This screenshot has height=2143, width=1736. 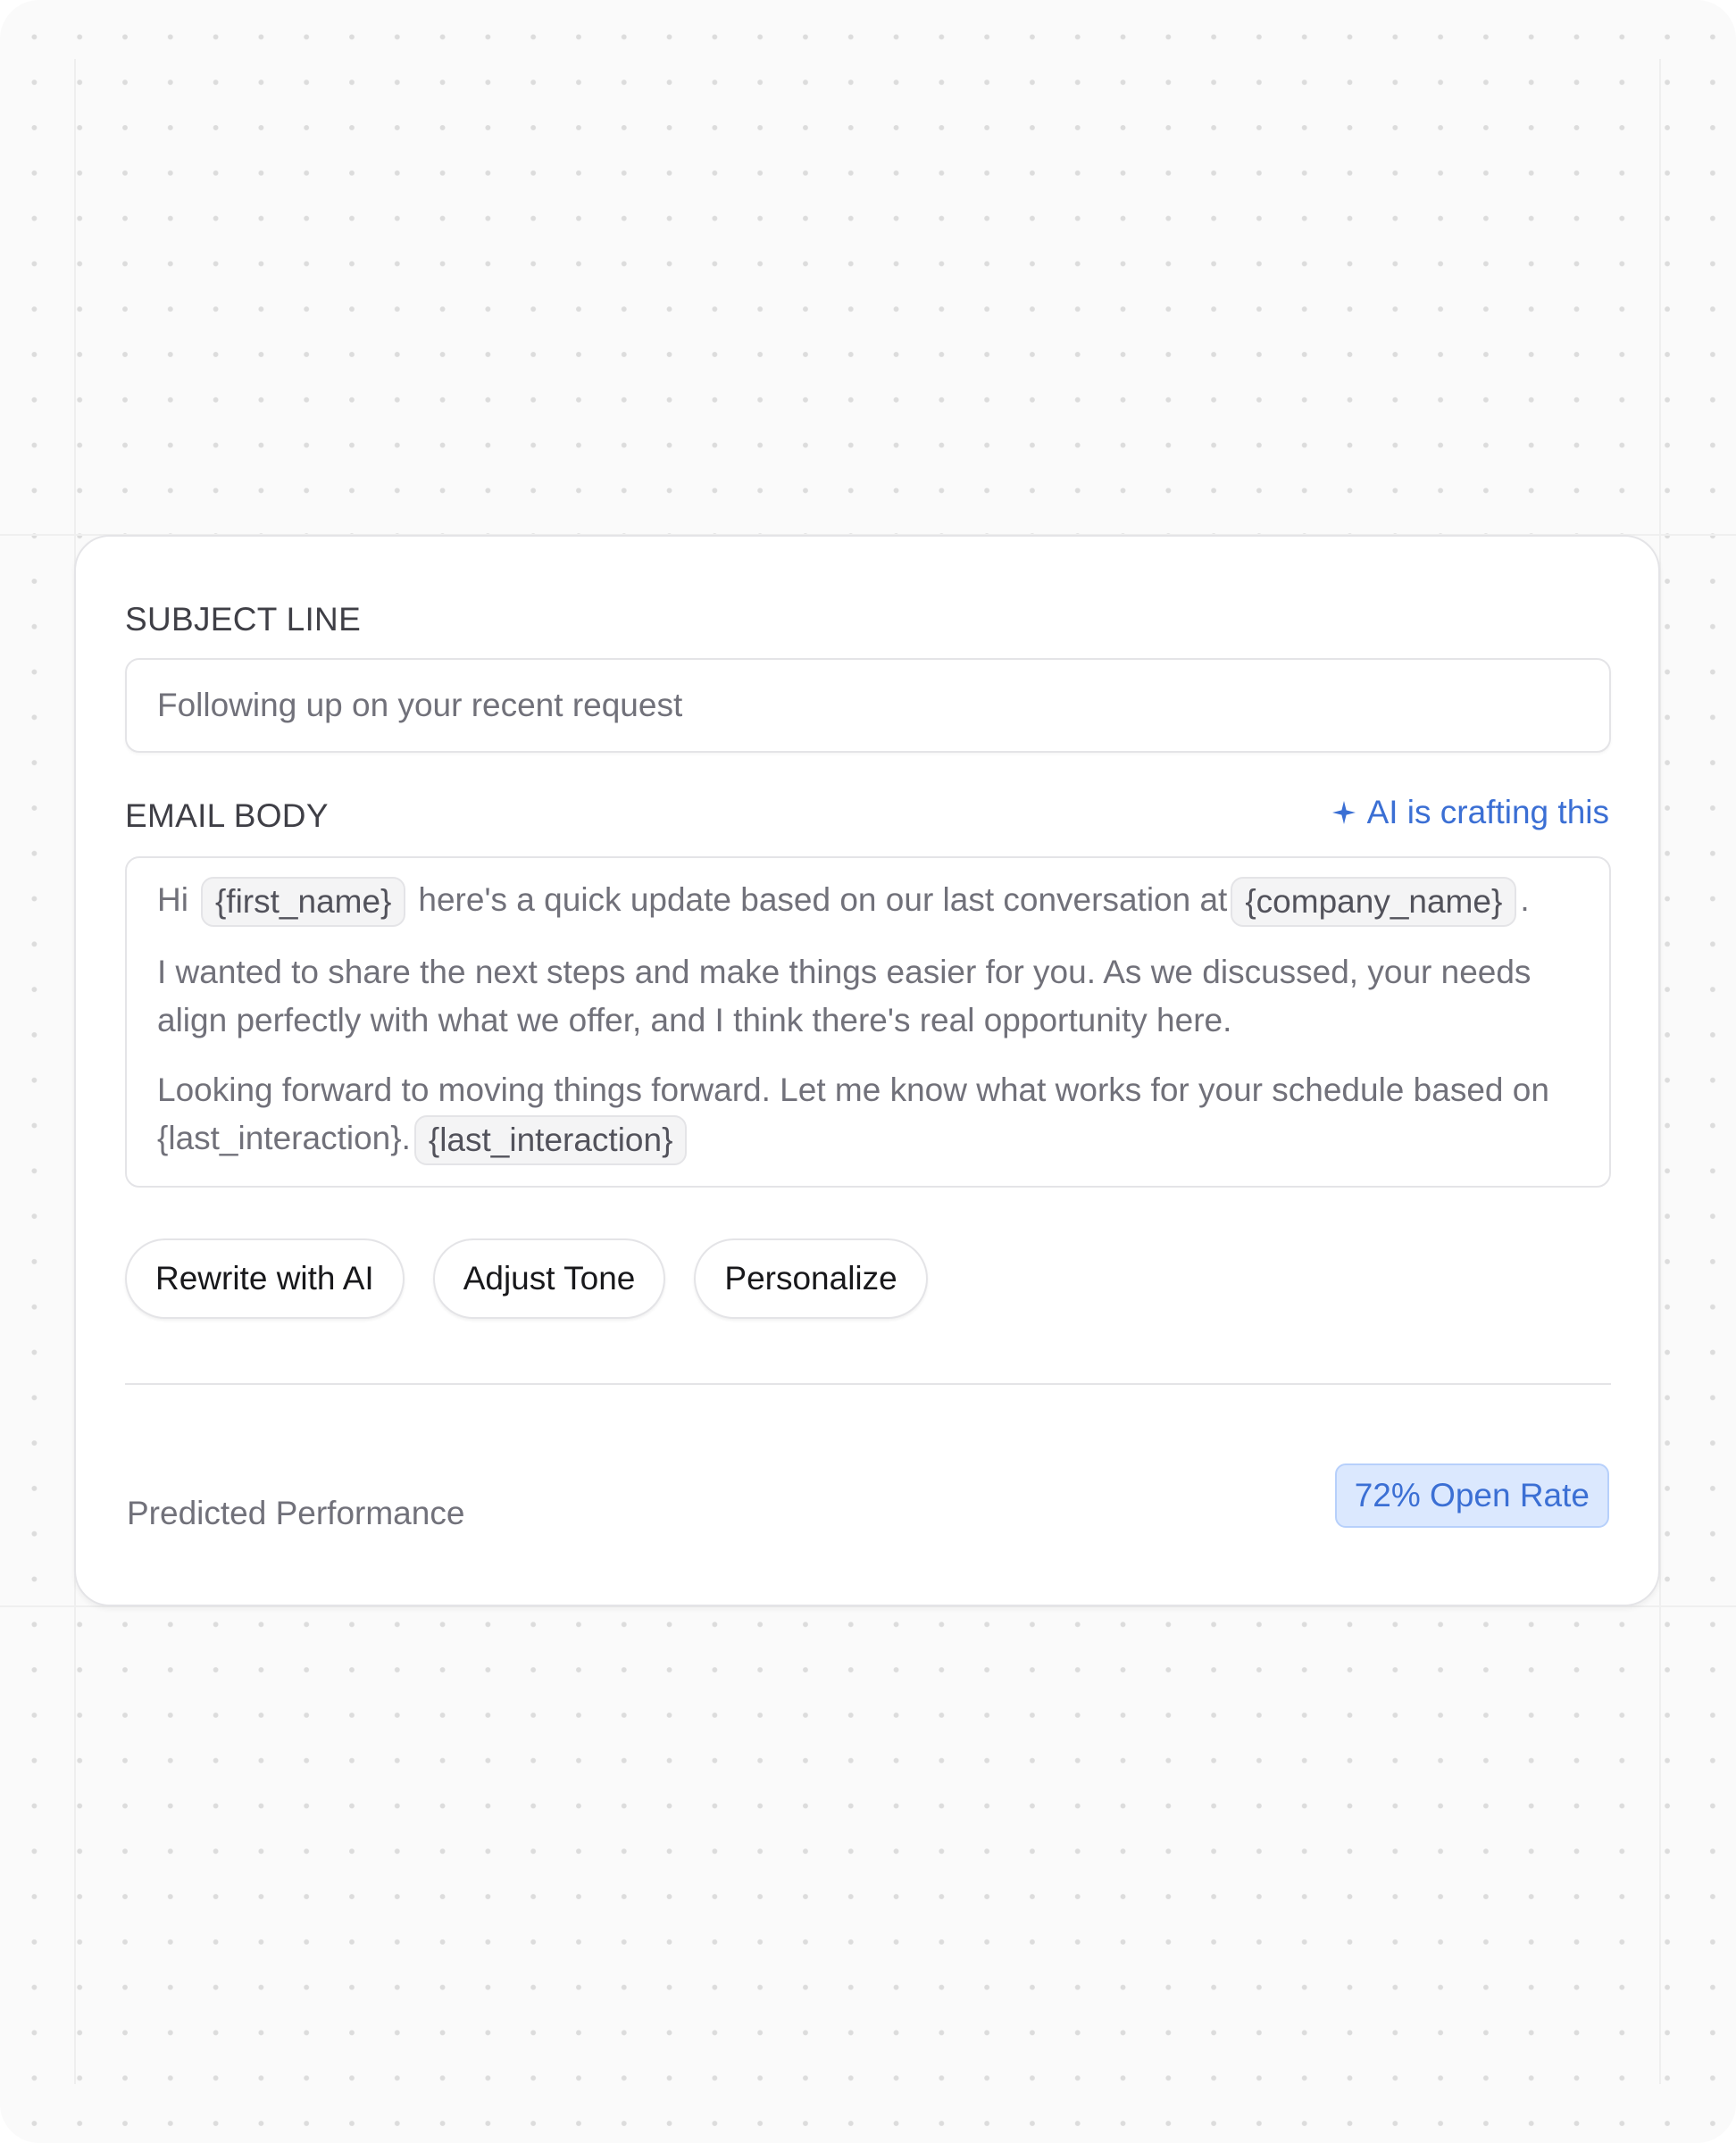 I want to click on token-first-name: {first_name}, so click(x=303, y=902).